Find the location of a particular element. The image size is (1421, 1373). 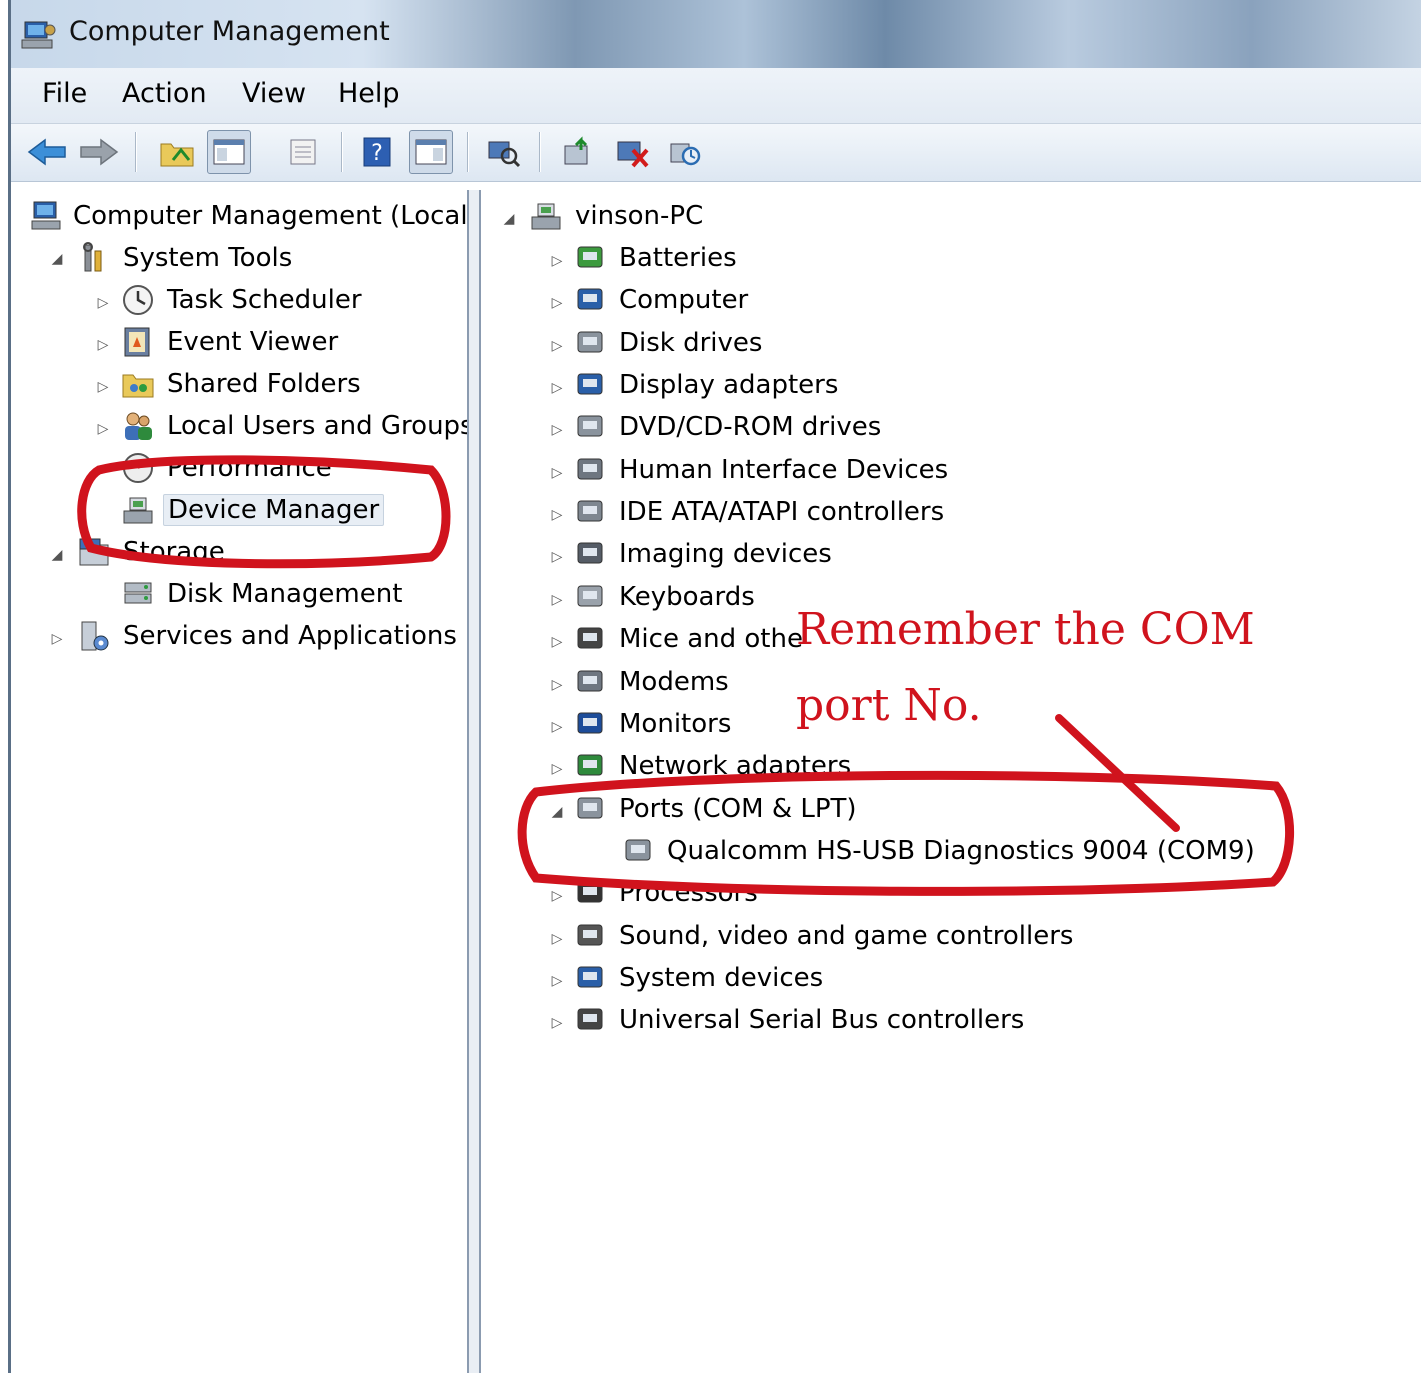

tree-item-local-users-and-groups: Local Users and Groups is located at coordinates (294, 426).